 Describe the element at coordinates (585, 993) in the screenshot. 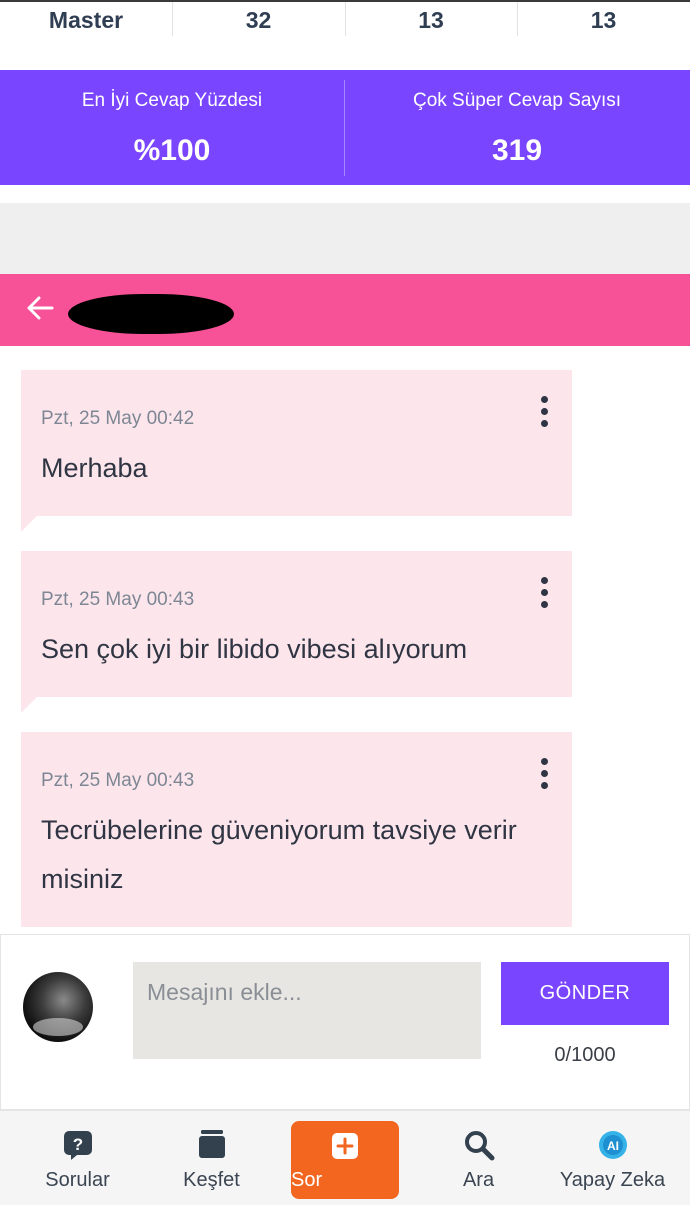

I see `send-button: GÖNDER` at that location.